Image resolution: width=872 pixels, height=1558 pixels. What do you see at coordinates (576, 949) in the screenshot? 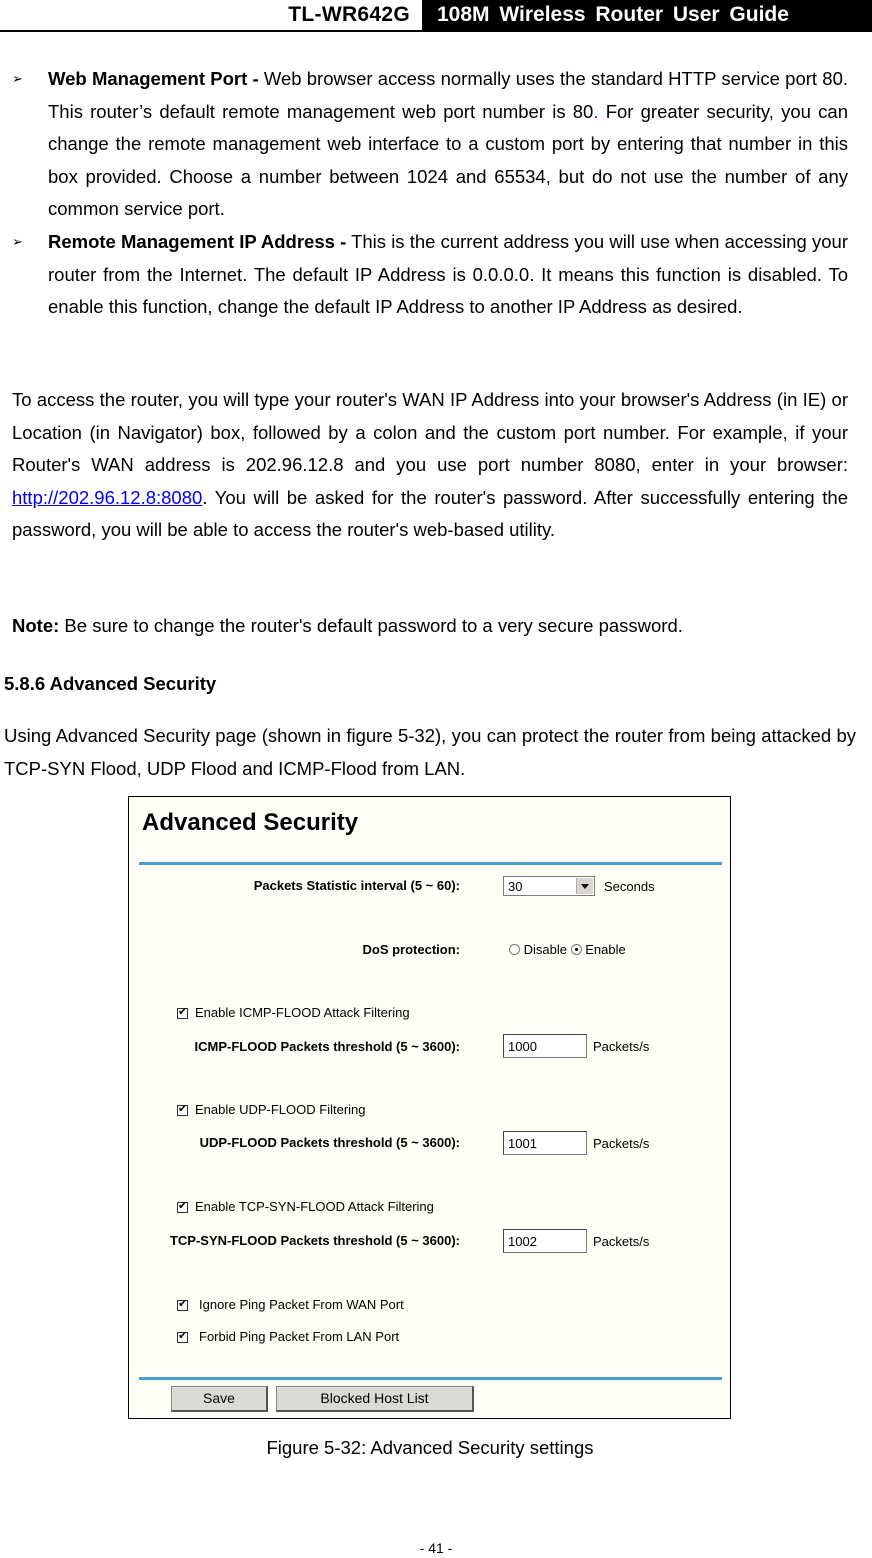
I see `radio-enable` at bounding box center [576, 949].